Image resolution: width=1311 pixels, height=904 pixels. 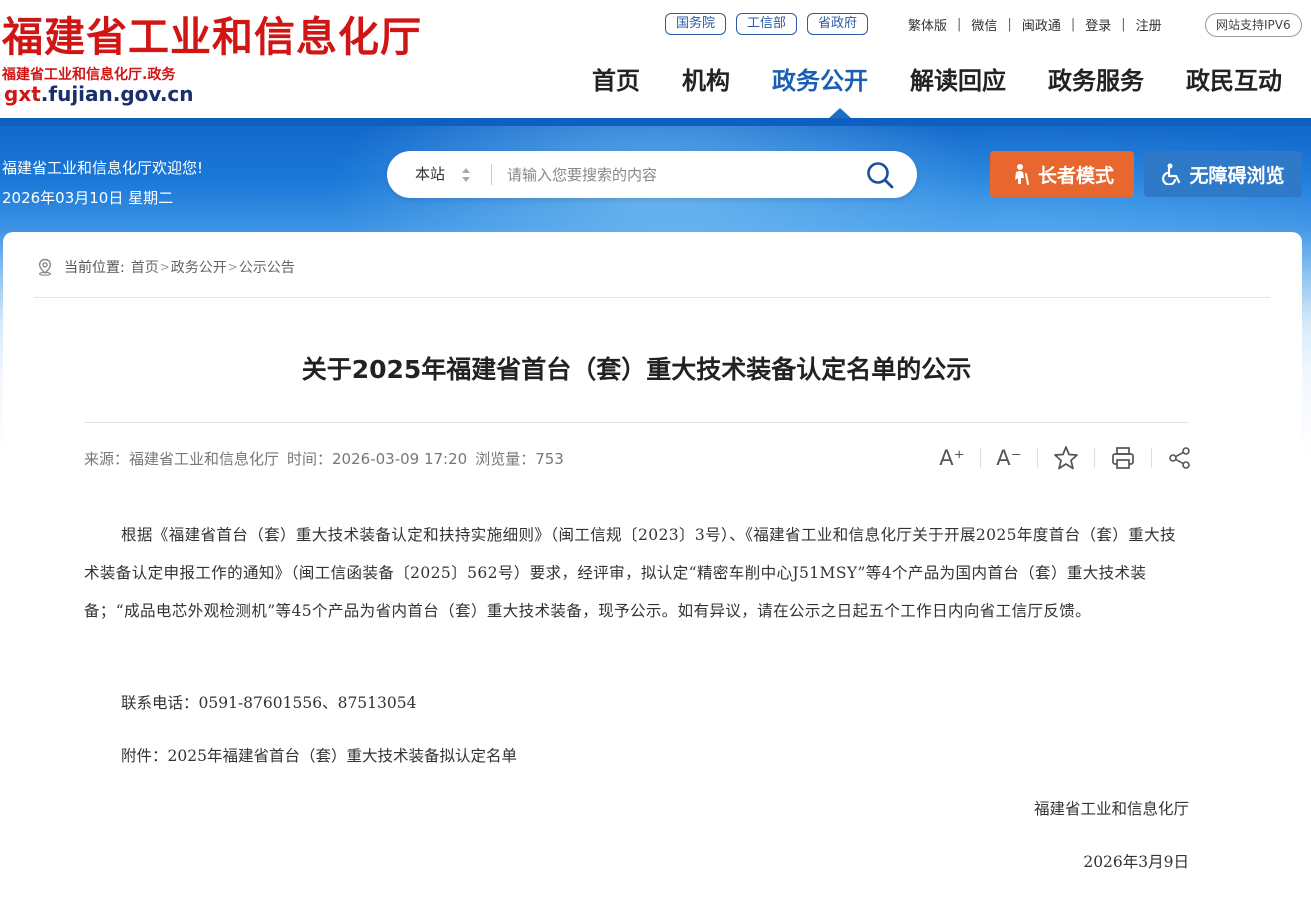 I want to click on nav-home: 首页, so click(x=616, y=81).